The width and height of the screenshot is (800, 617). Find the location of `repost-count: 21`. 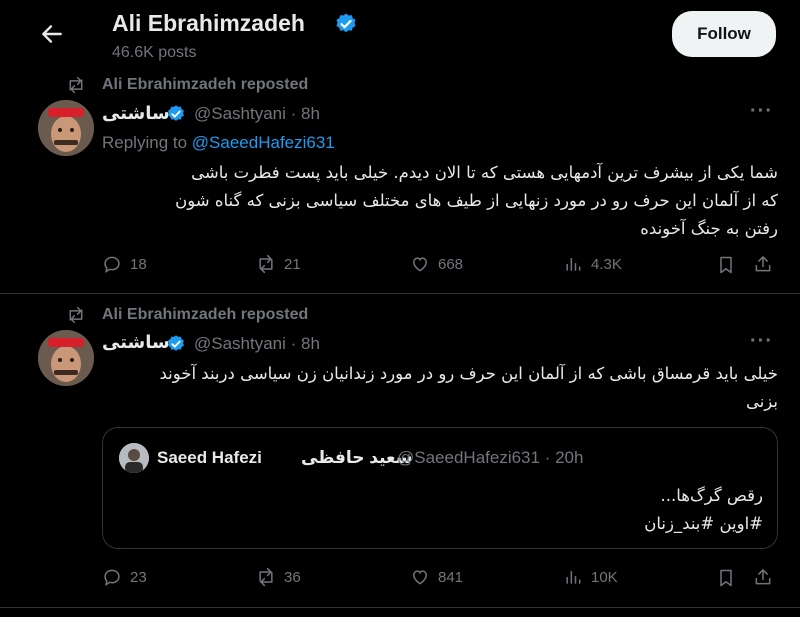

repost-count: 21 is located at coordinates (292, 264).